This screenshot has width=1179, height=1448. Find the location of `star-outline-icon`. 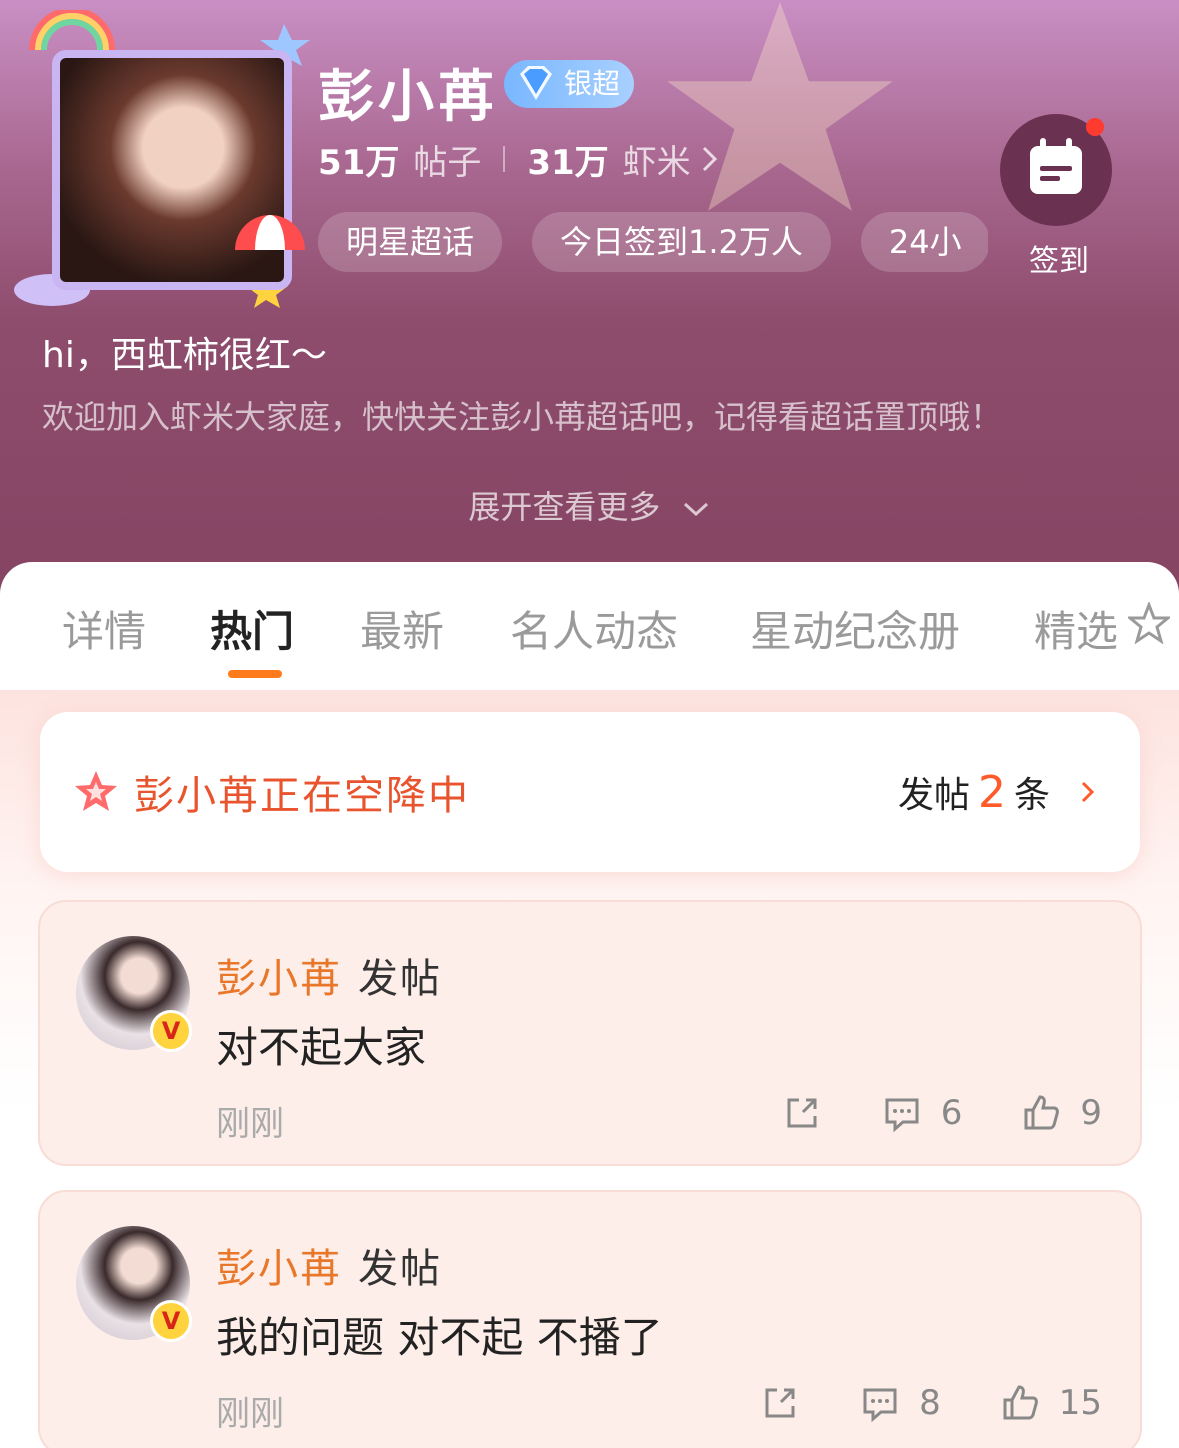

star-outline-icon is located at coordinates (1149, 623).